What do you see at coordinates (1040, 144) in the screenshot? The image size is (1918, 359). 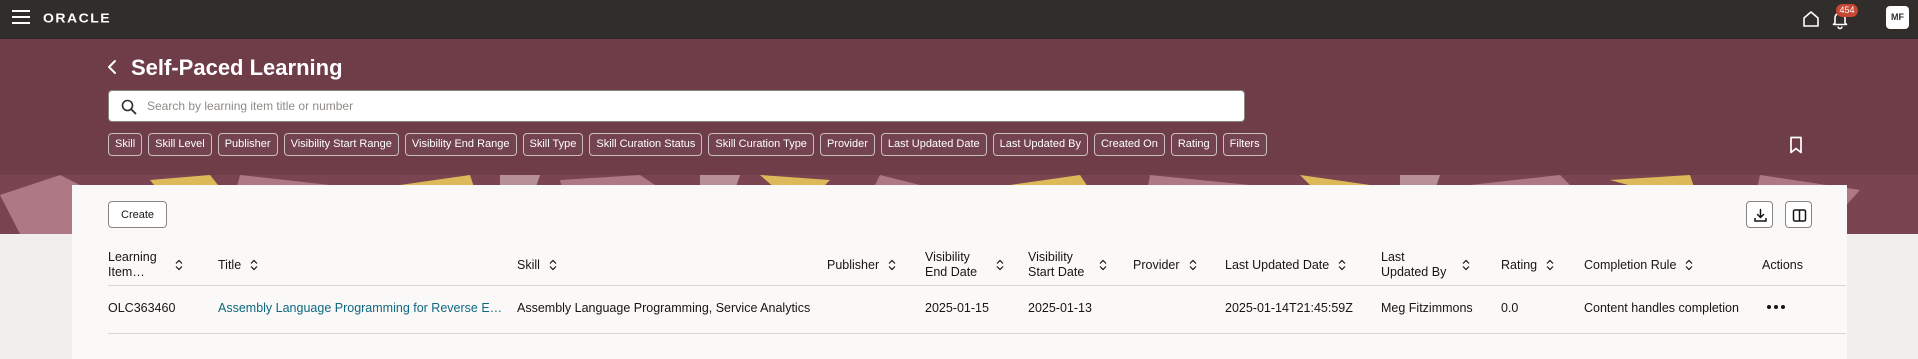 I see `filter-chip-last-updated-by: Last Updated By` at bounding box center [1040, 144].